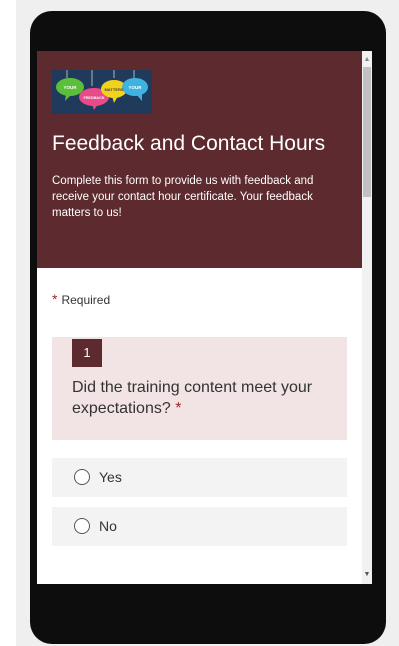 The height and width of the screenshot is (646, 399). I want to click on logo-word: FEEDBACK, so click(93, 98).